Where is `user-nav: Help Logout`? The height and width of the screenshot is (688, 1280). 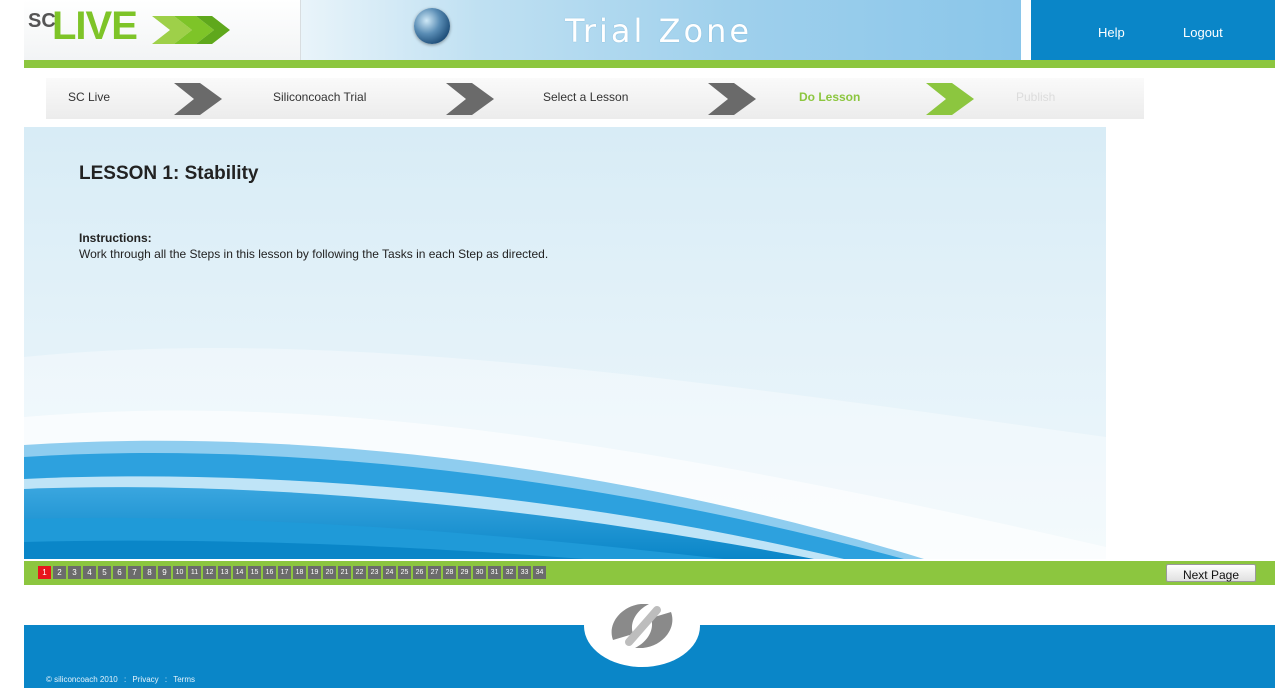
user-nav: Help Logout is located at coordinates (1153, 30).